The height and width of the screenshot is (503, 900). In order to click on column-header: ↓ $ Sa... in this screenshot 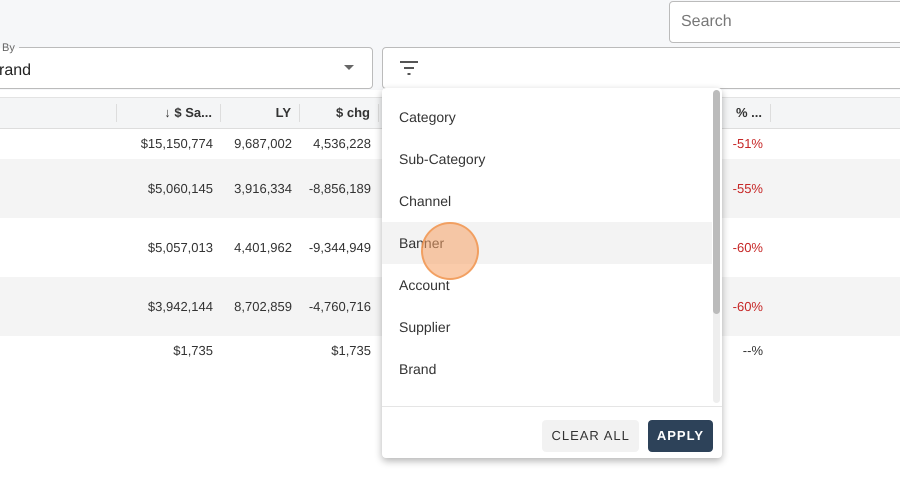, I will do `click(169, 113)`.